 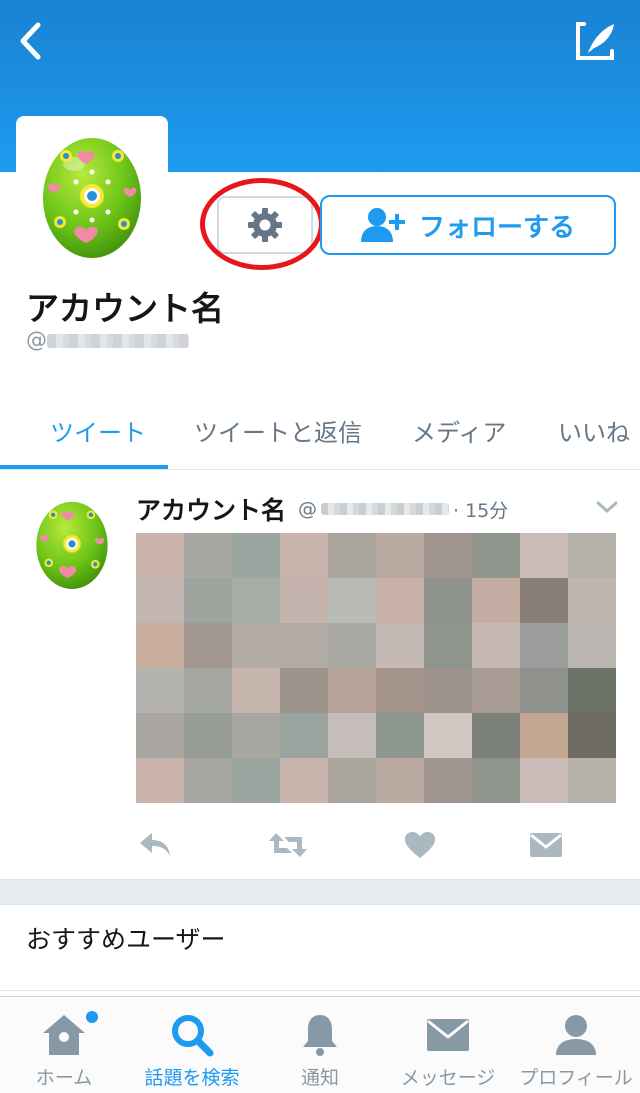 I want to click on tabbar-notifications-label: 通知, so click(x=319, y=1078).